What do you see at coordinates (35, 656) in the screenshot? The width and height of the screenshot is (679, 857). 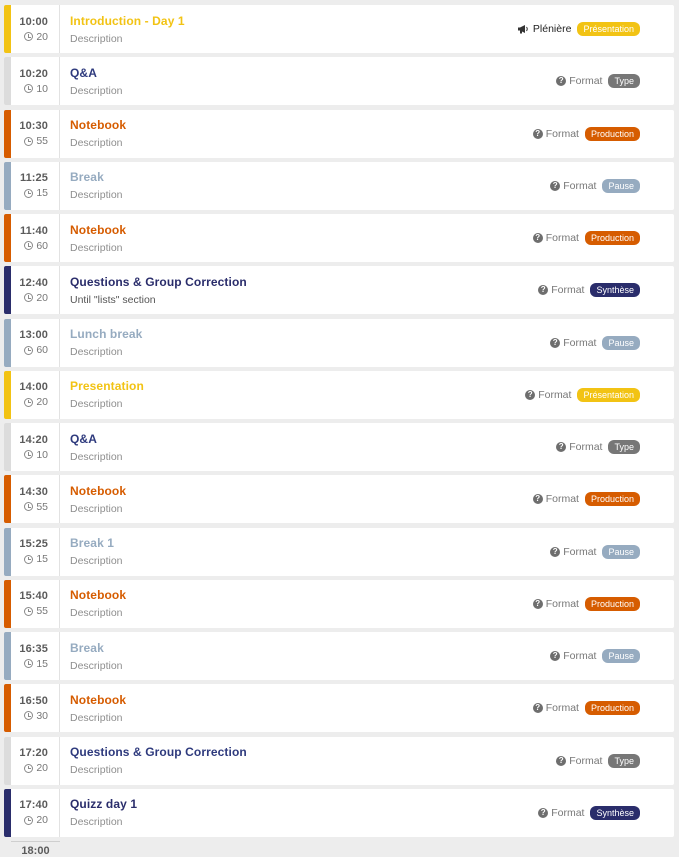 I see `time-column: 16:35 15` at bounding box center [35, 656].